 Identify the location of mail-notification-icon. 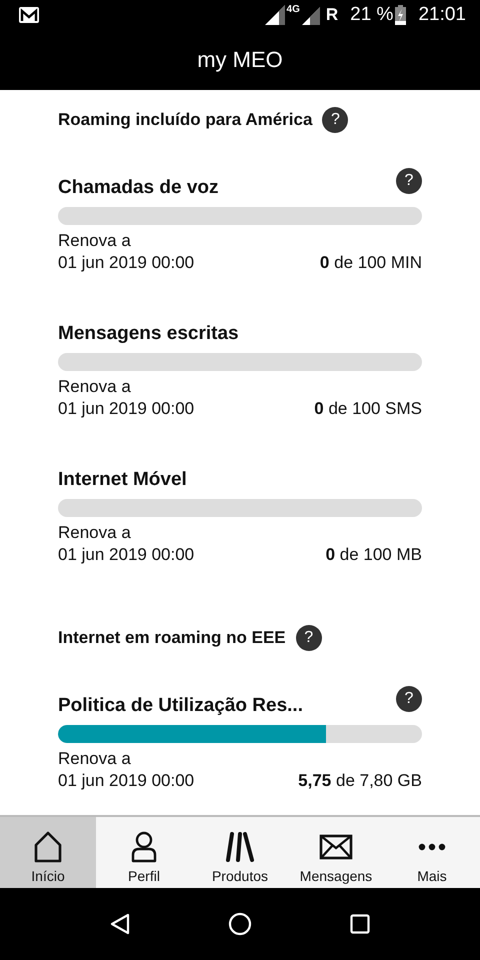
(29, 15).